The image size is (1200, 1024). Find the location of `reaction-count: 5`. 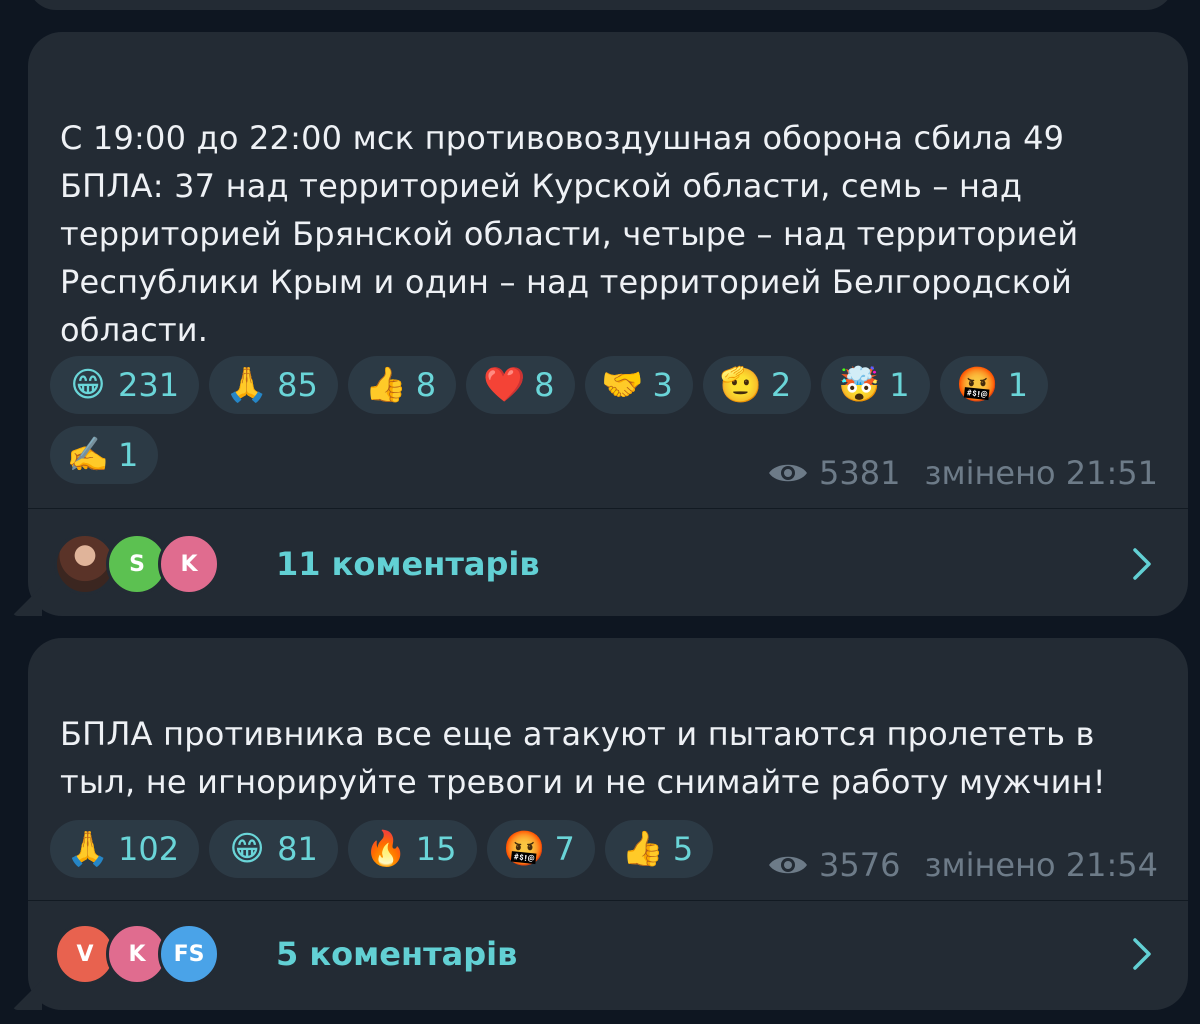

reaction-count: 5 is located at coordinates (683, 849).